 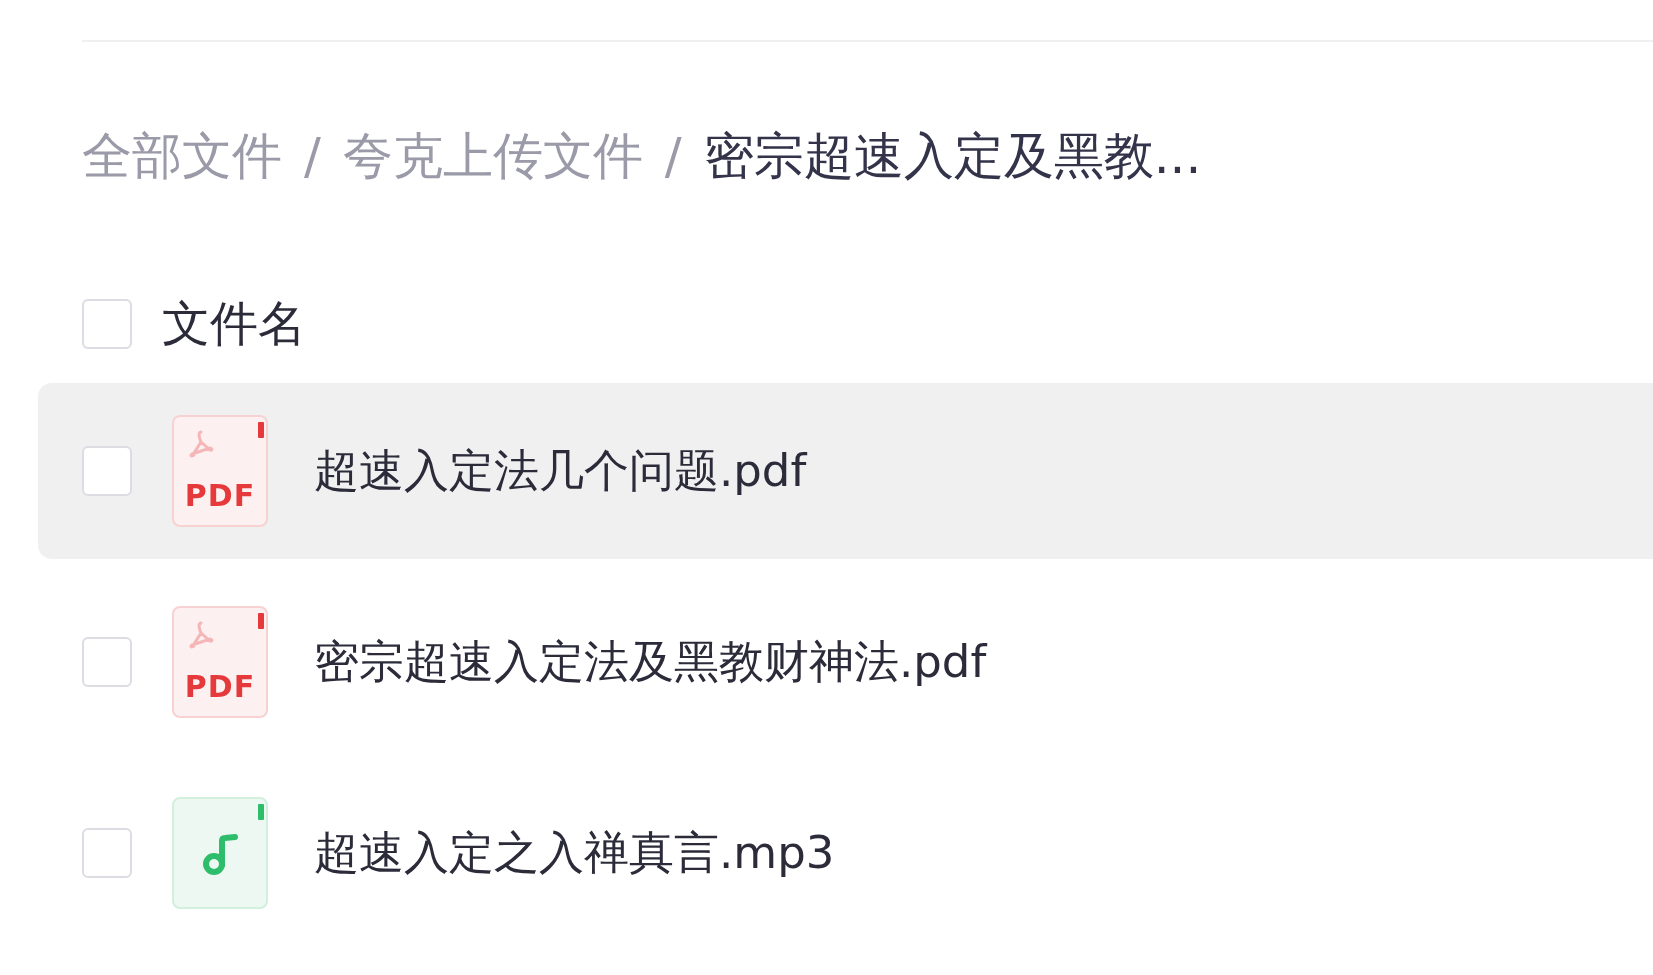 I want to click on file-name: 超速入定之入禅真言.mp3, so click(x=574, y=853).